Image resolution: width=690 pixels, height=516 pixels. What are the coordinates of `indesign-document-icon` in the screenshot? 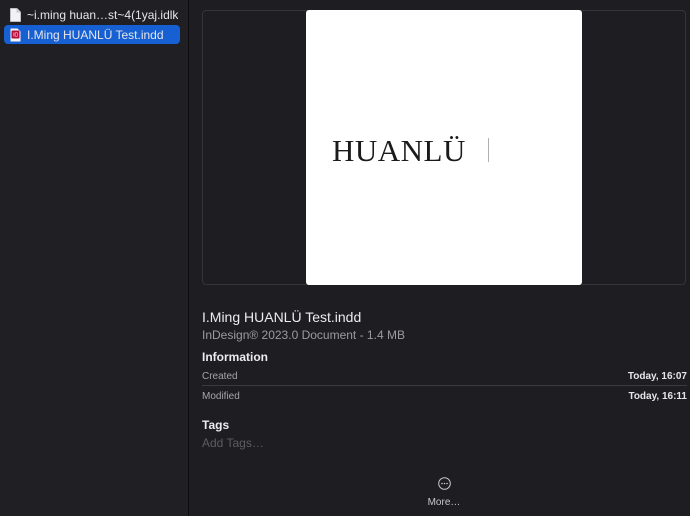 It's located at (15, 35).